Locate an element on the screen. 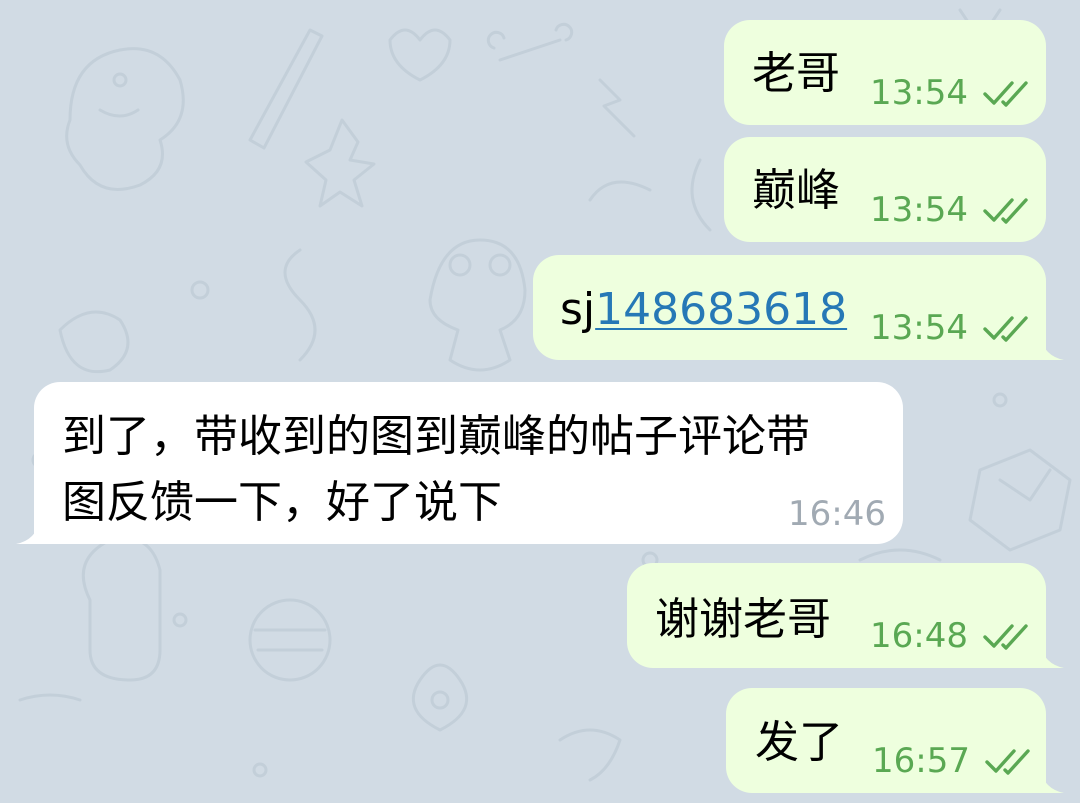  message-time: 16:46 is located at coordinates (837, 514).